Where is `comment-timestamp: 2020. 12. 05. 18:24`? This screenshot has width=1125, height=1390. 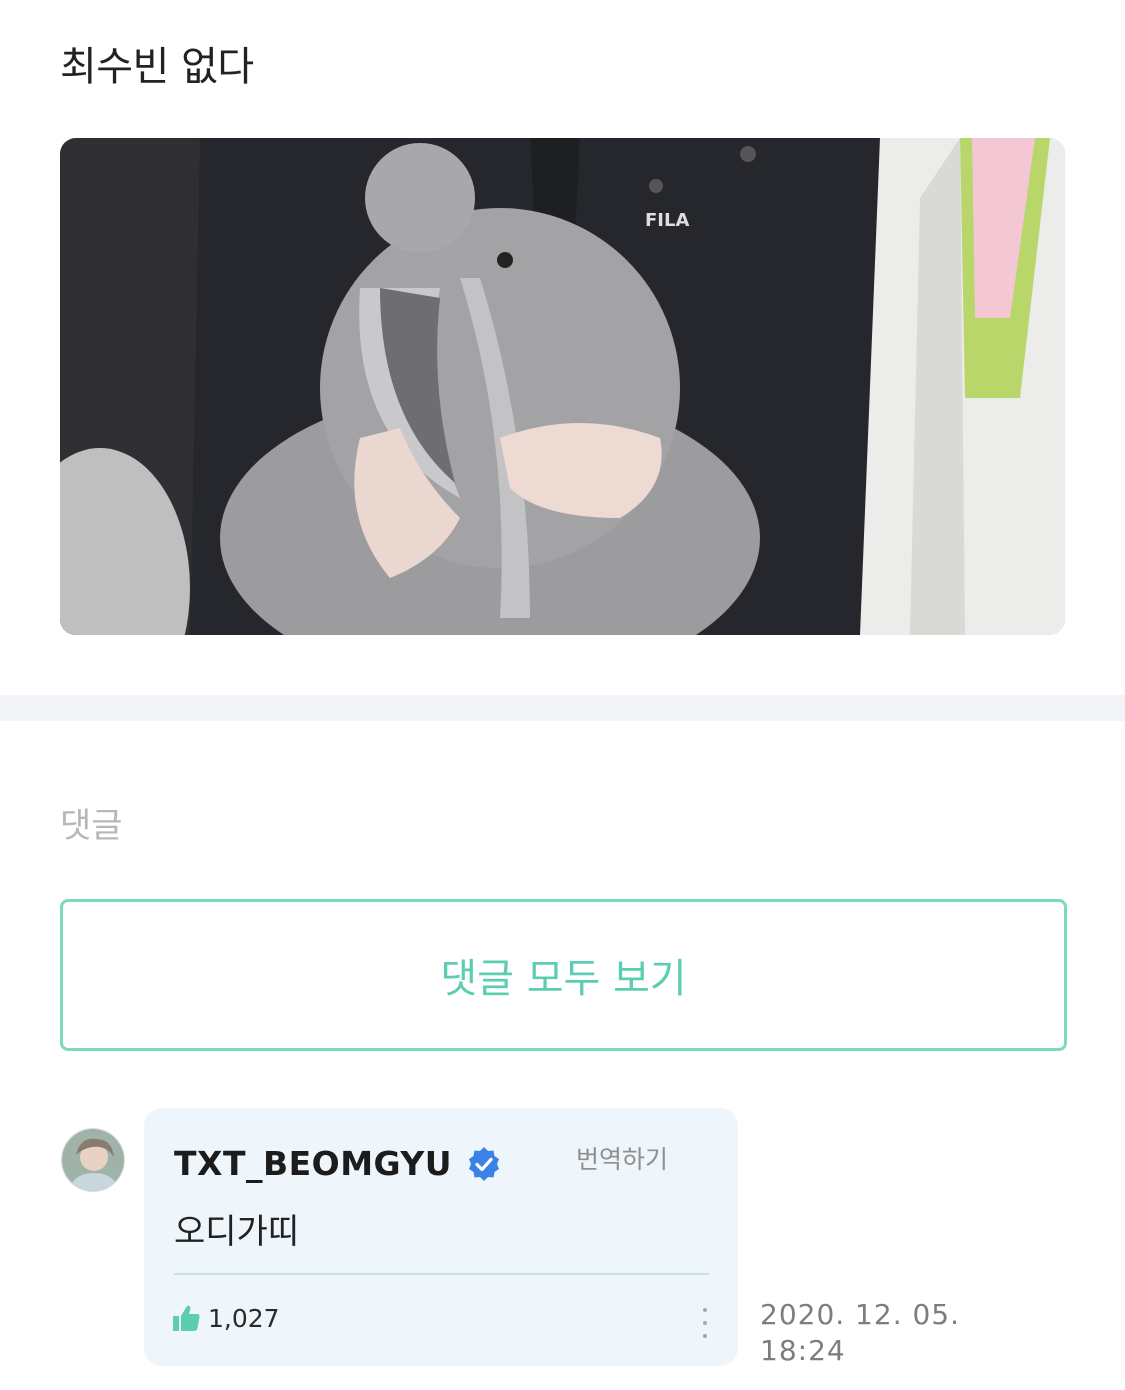
comment-timestamp: 2020. 12. 05. 18:24 is located at coordinates (860, 1333).